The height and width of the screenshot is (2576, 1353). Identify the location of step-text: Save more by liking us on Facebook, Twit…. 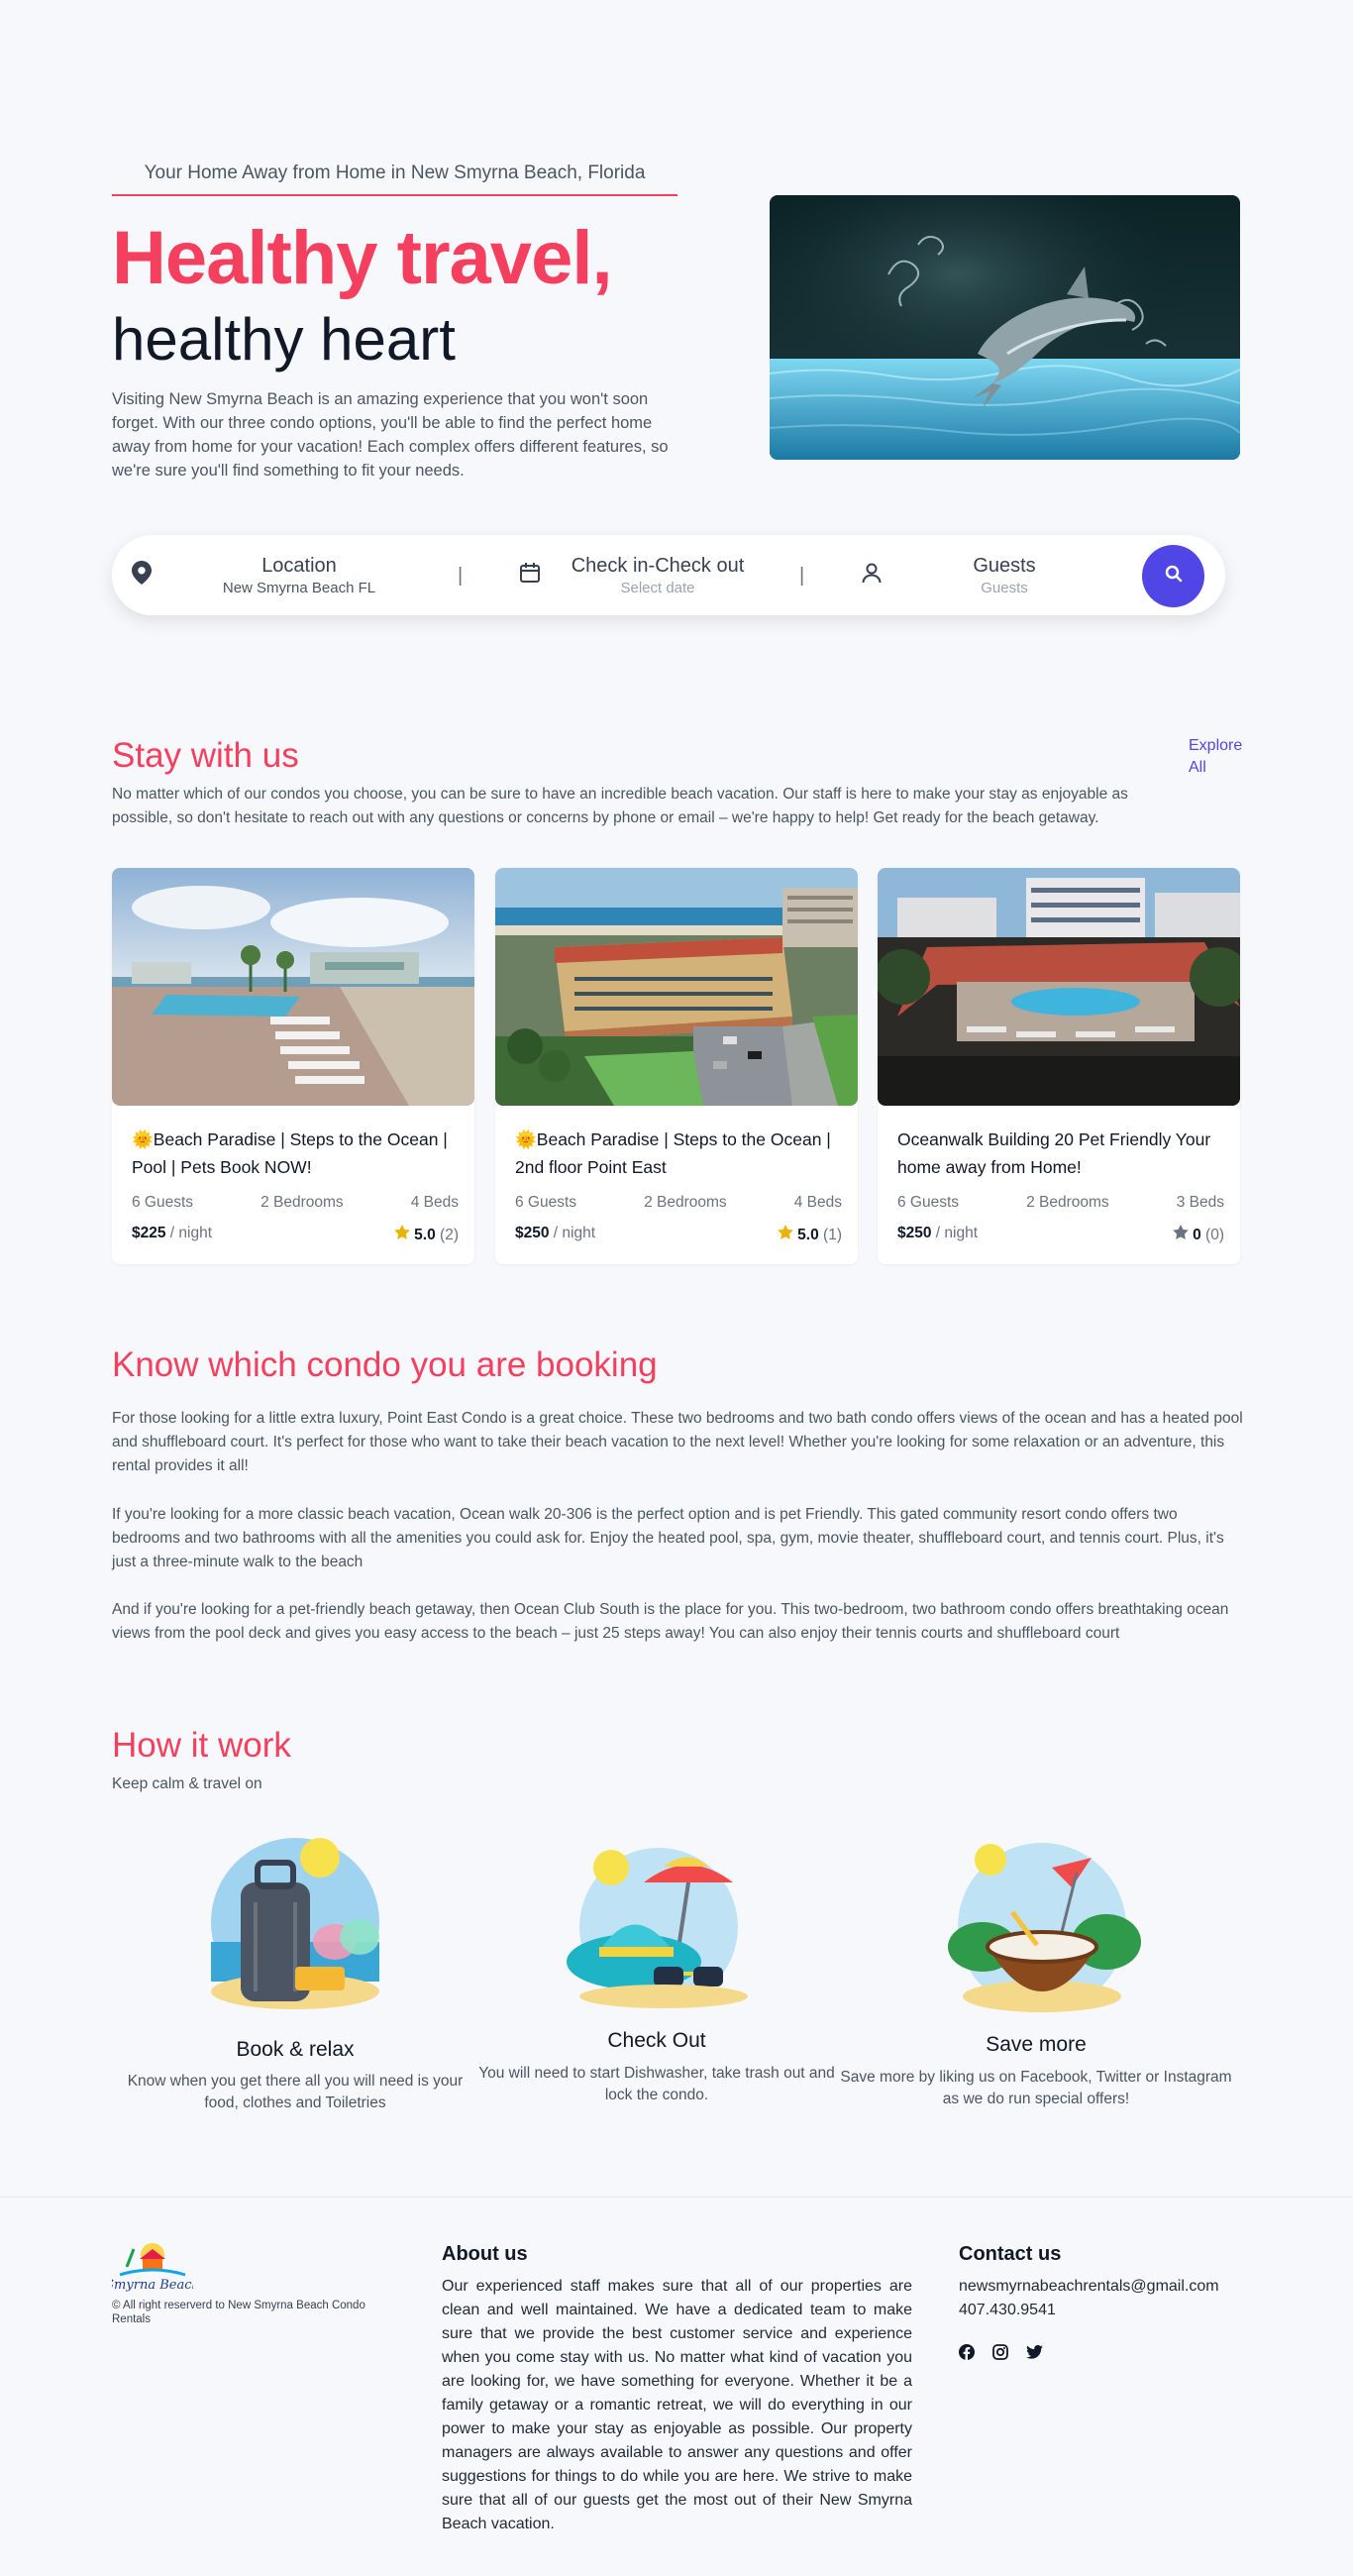
(1036, 2088).